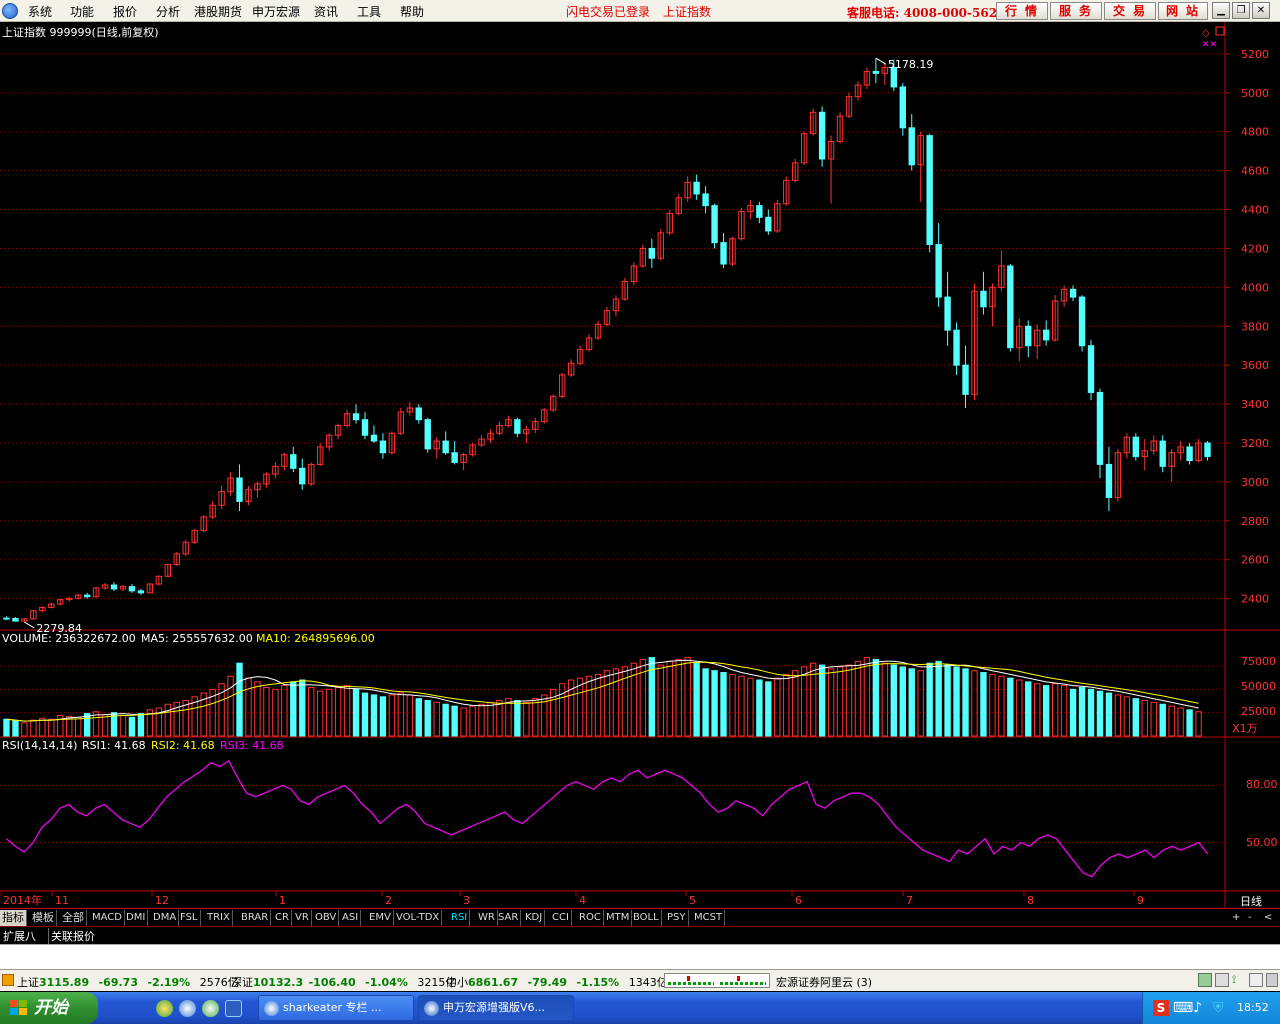 The height and width of the screenshot is (1024, 1280). Describe the element at coordinates (1222, 980) in the screenshot. I see `tray-window-icon` at that location.